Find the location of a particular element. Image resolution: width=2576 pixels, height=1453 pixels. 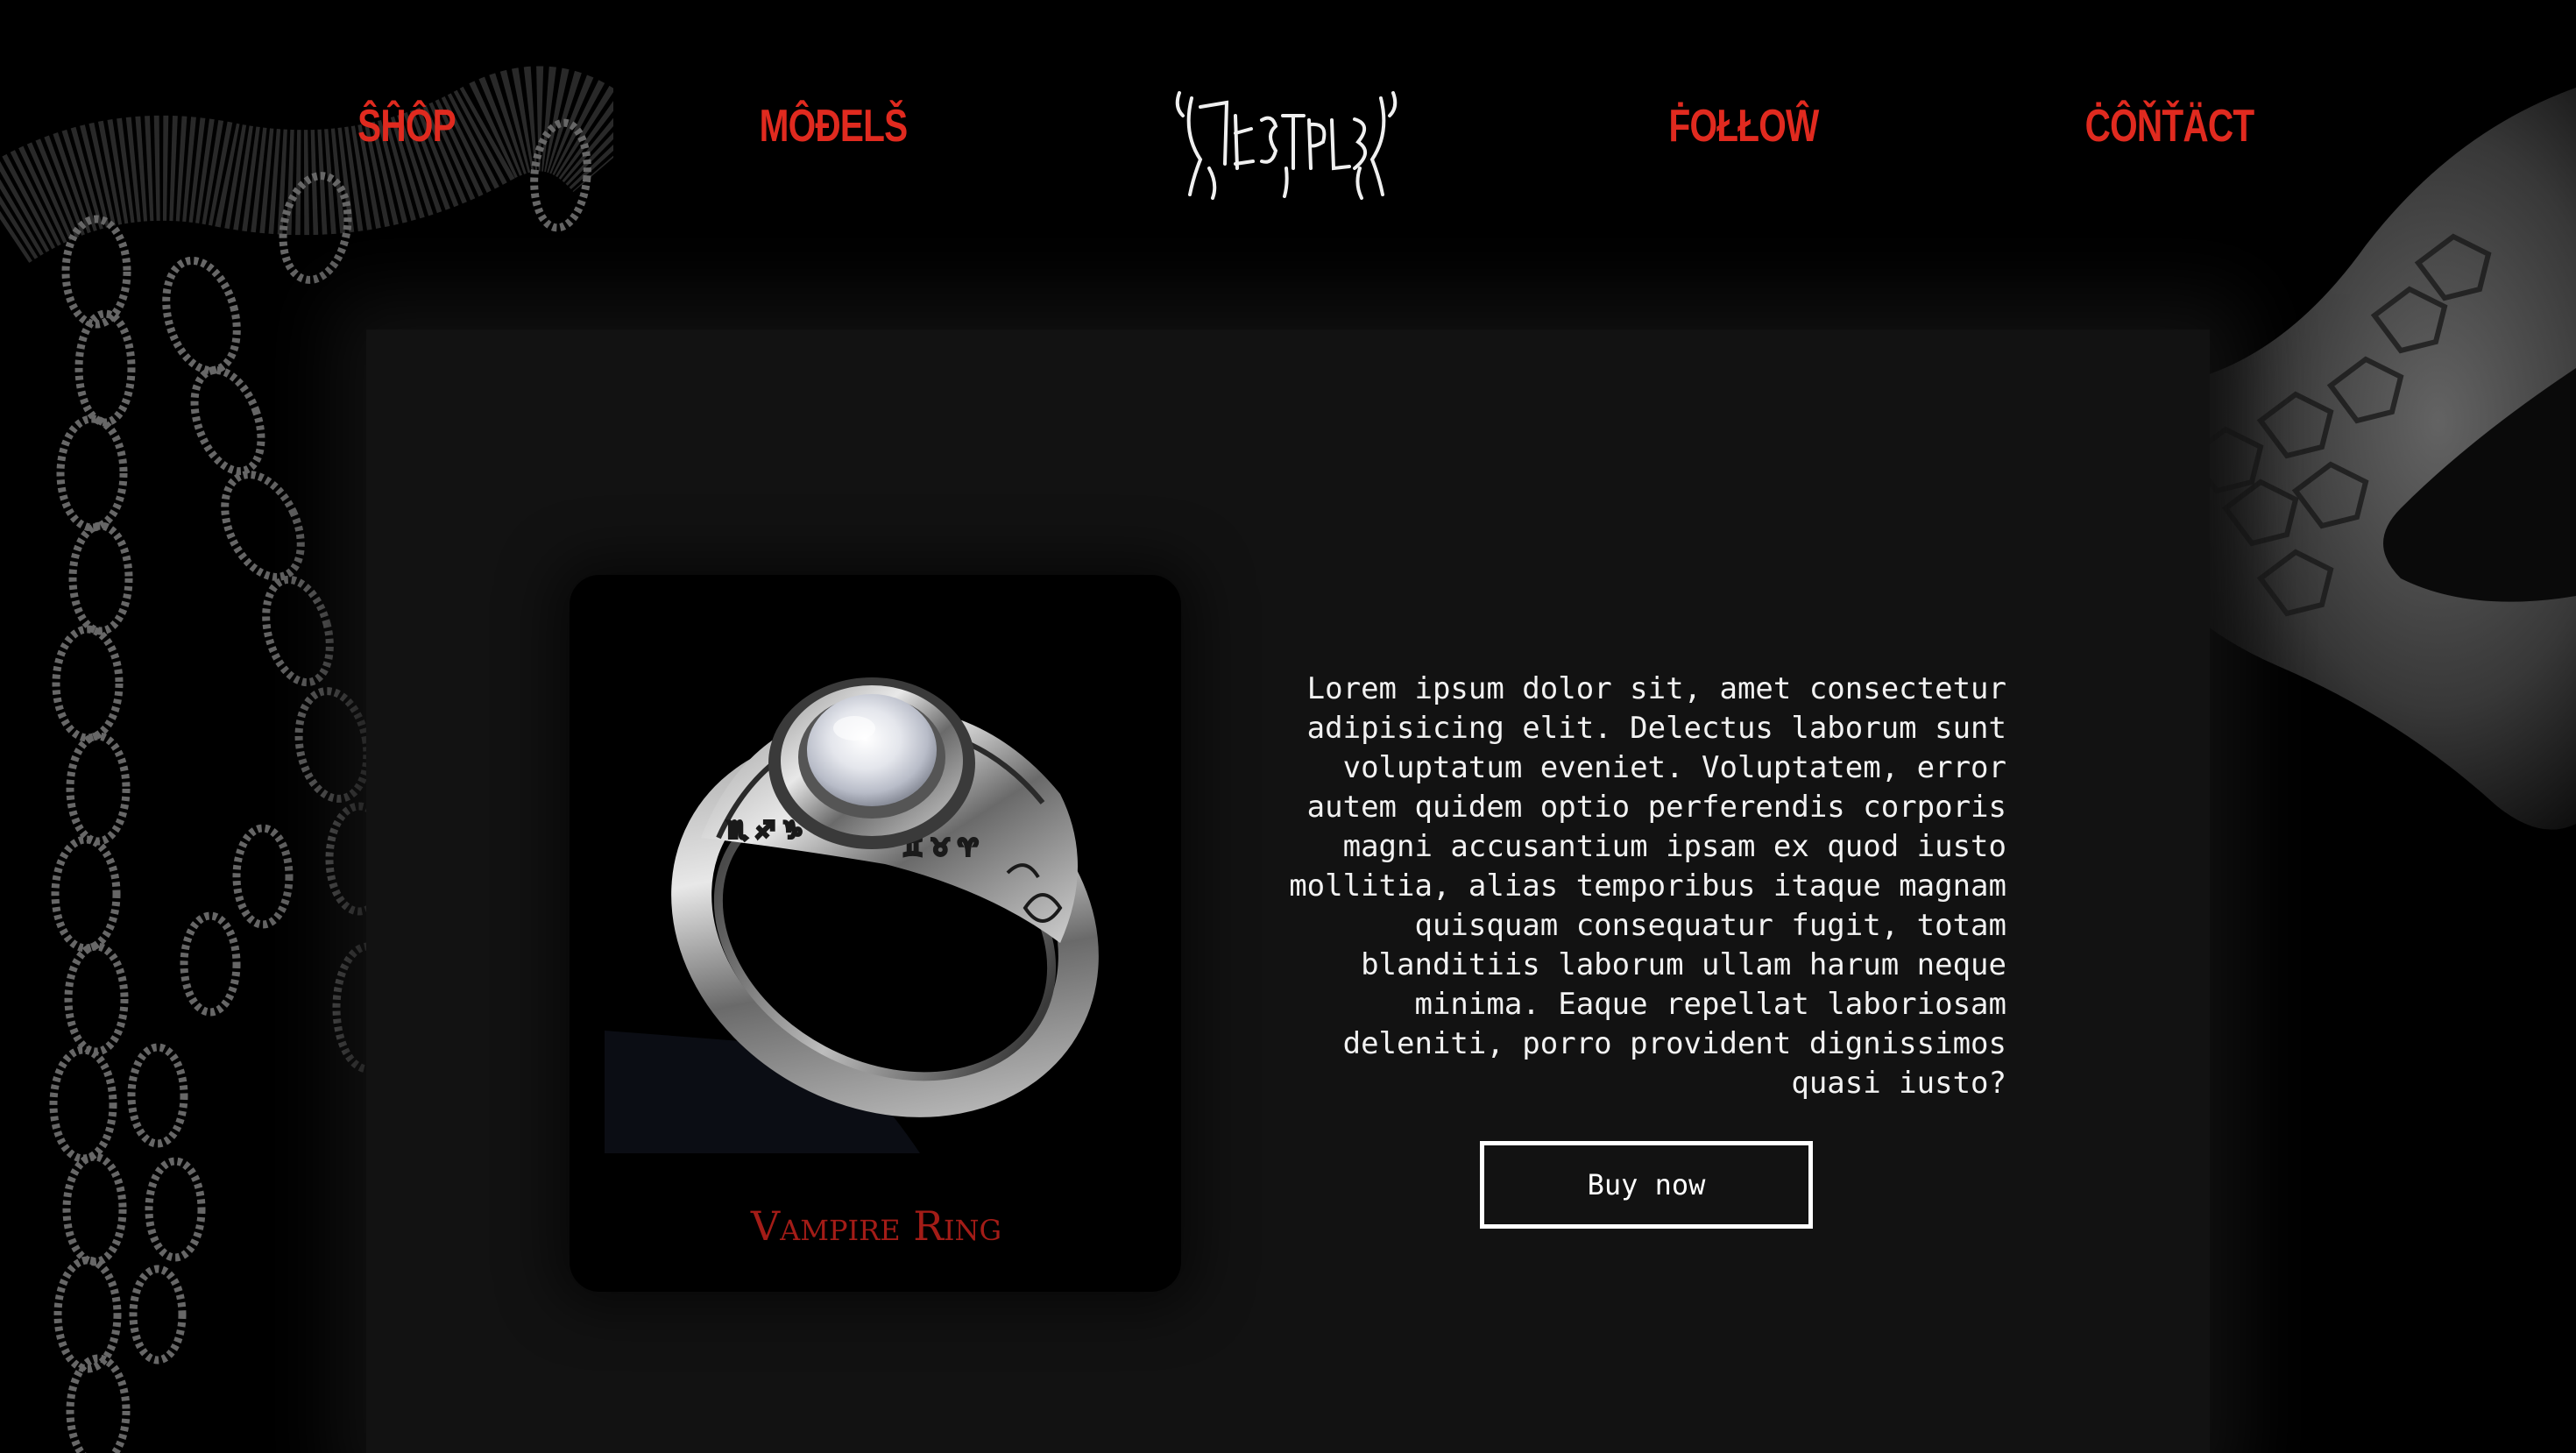

nav-link-label: ḞOŁŁOŴ is located at coordinates (1743, 126).